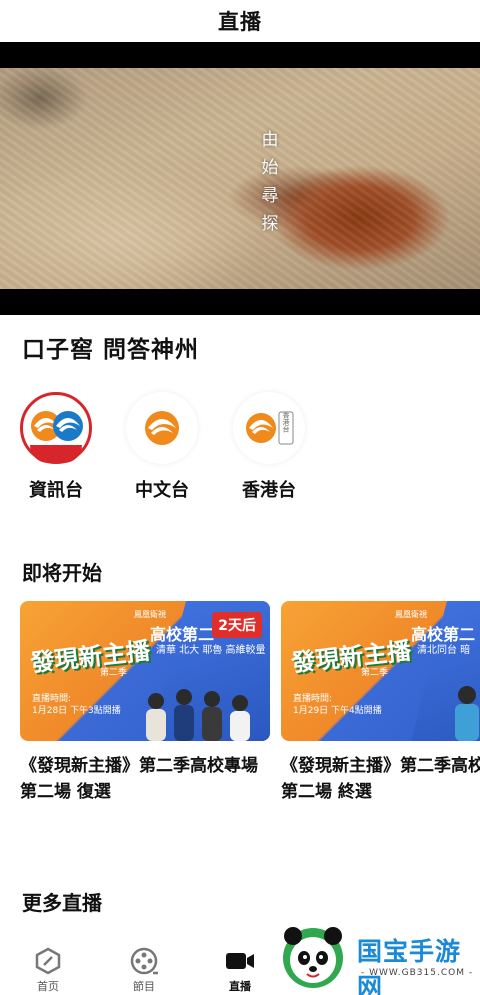 Image resolution: width=480 pixels, height=995 pixels. What do you see at coordinates (237, 625) in the screenshot?
I see `countdown-badge: 2天后` at bounding box center [237, 625].